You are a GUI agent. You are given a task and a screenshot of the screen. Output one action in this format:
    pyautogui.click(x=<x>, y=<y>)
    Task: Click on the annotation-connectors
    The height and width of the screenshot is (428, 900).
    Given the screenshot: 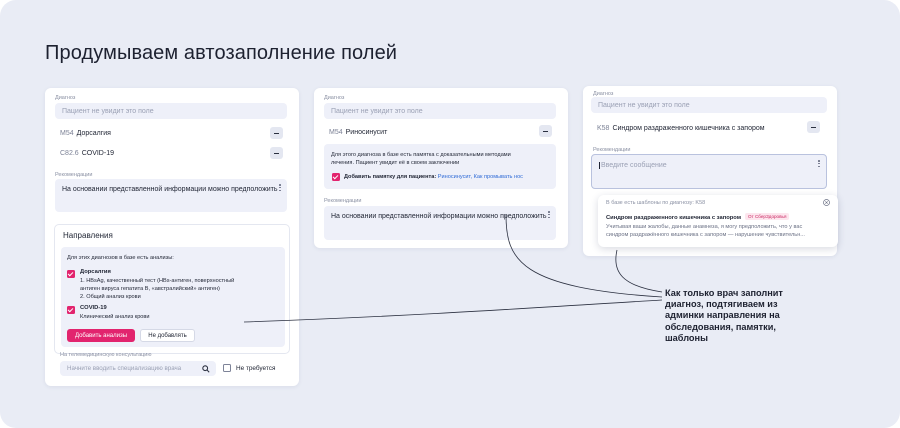 What is the action you would take?
    pyautogui.click(x=453, y=268)
    